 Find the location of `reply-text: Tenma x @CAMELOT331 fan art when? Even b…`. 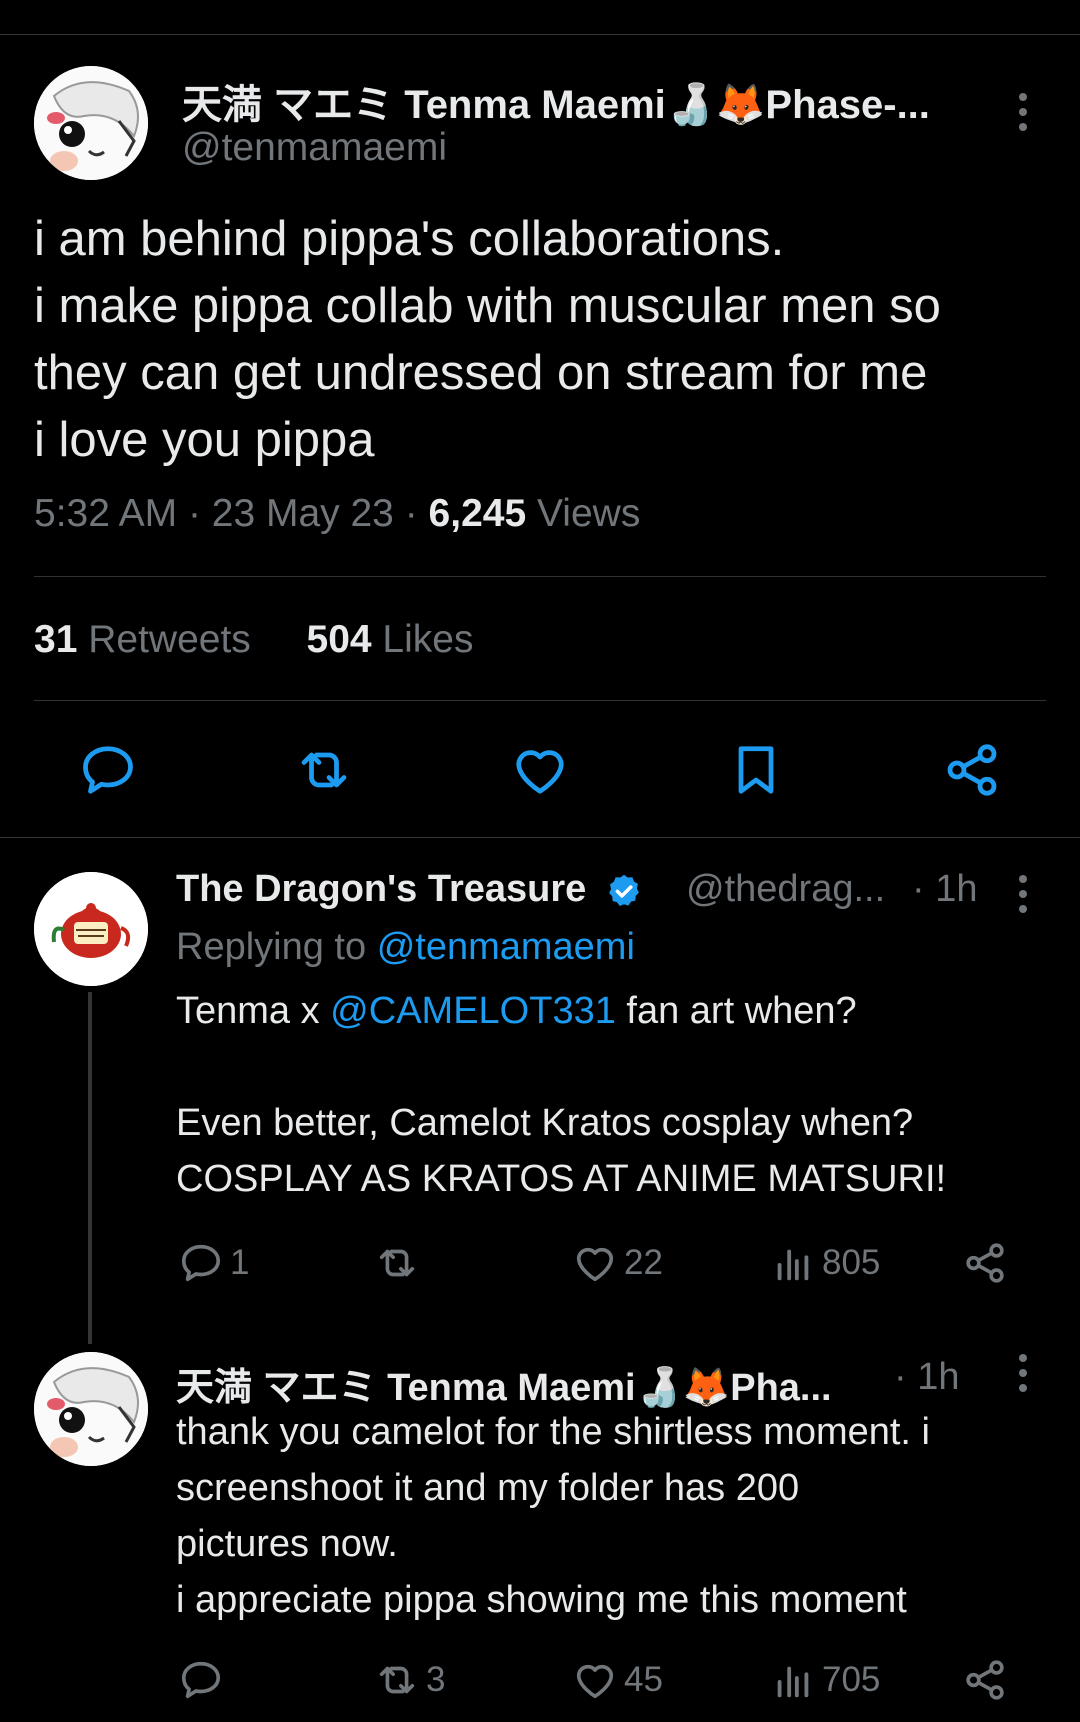

reply-text: Tenma x @CAMELOT331 fan art when? Even b… is located at coordinates (561, 1095).